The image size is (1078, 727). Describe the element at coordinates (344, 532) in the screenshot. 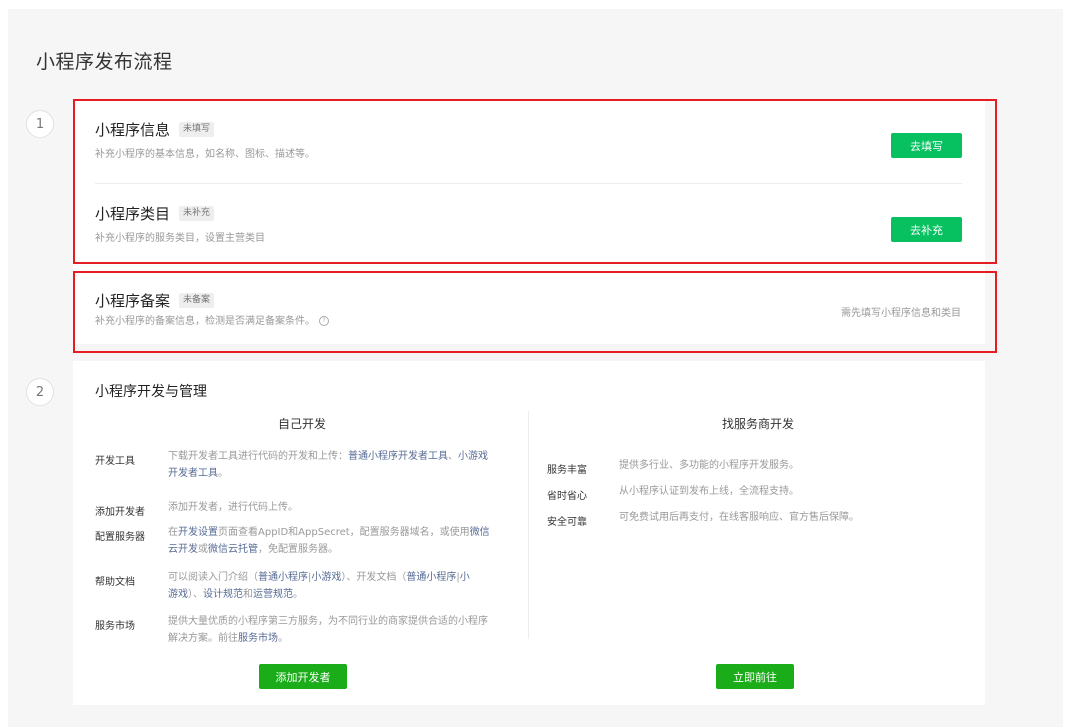

I see `desc-text: 页面查看AppID和AppSecret，配置服务器域名，或使用` at that location.